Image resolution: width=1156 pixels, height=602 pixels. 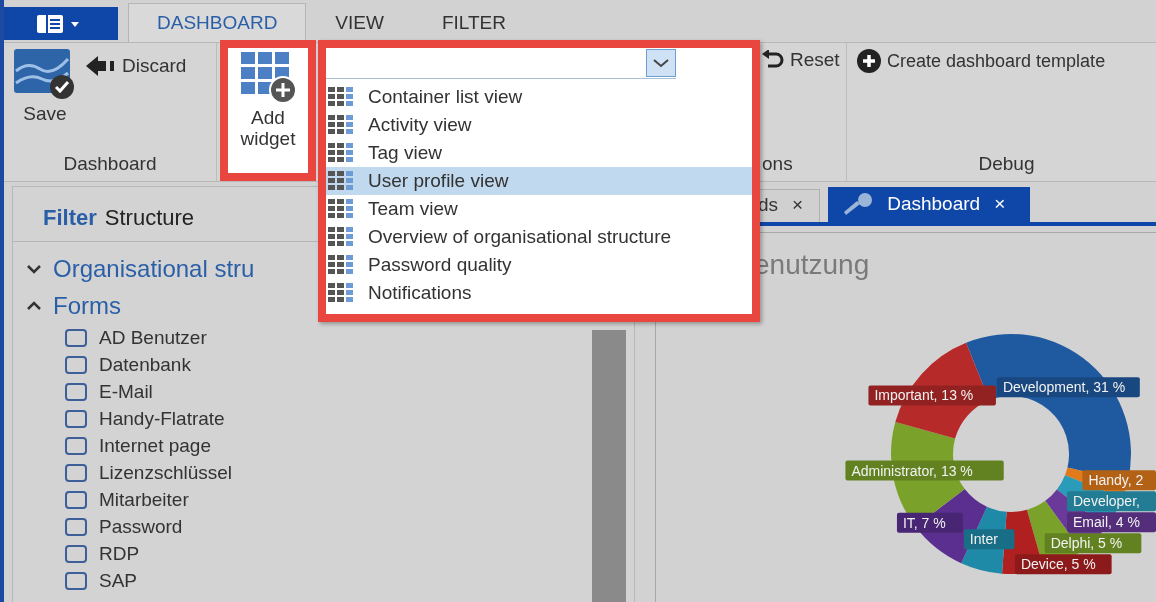 I want to click on dropdown-item: Activity view, so click(x=539, y=125).